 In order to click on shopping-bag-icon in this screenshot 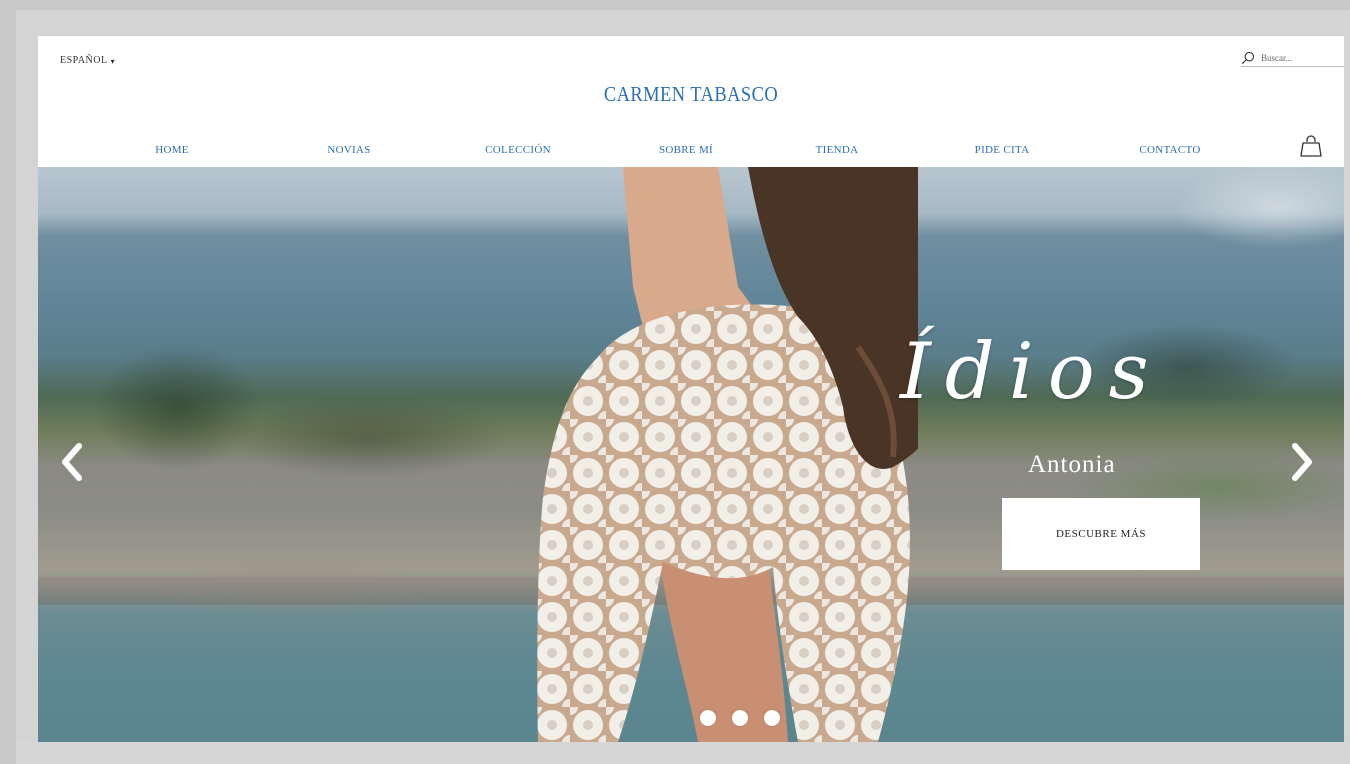, I will do `click(1311, 146)`.